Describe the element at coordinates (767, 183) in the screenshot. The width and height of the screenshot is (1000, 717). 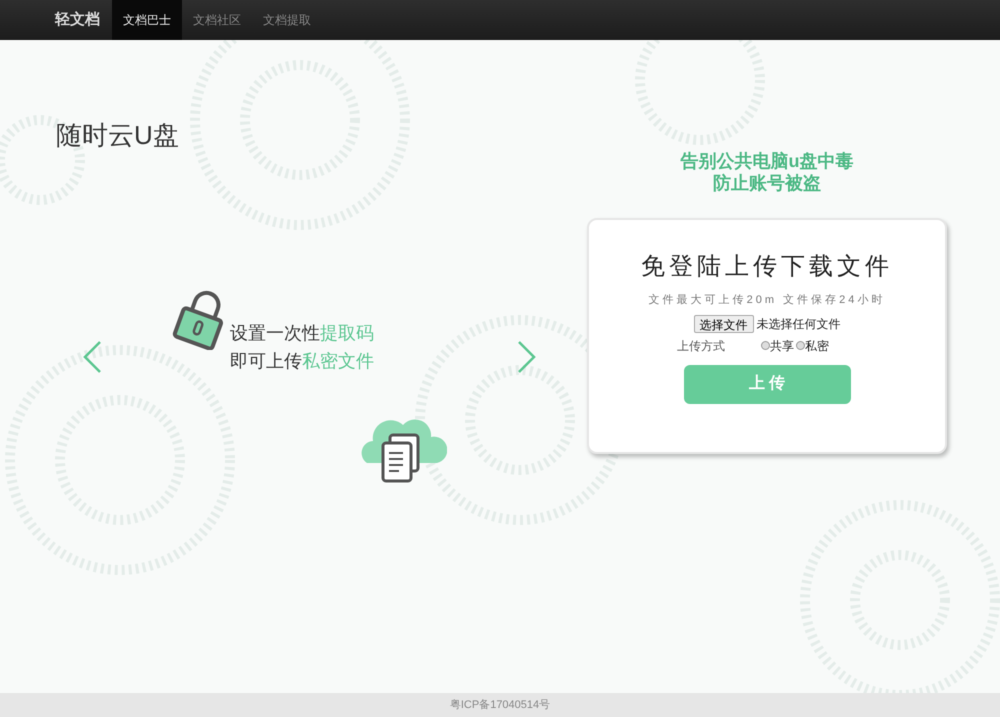
I see `slogan-text: 防止账号被盗` at that location.